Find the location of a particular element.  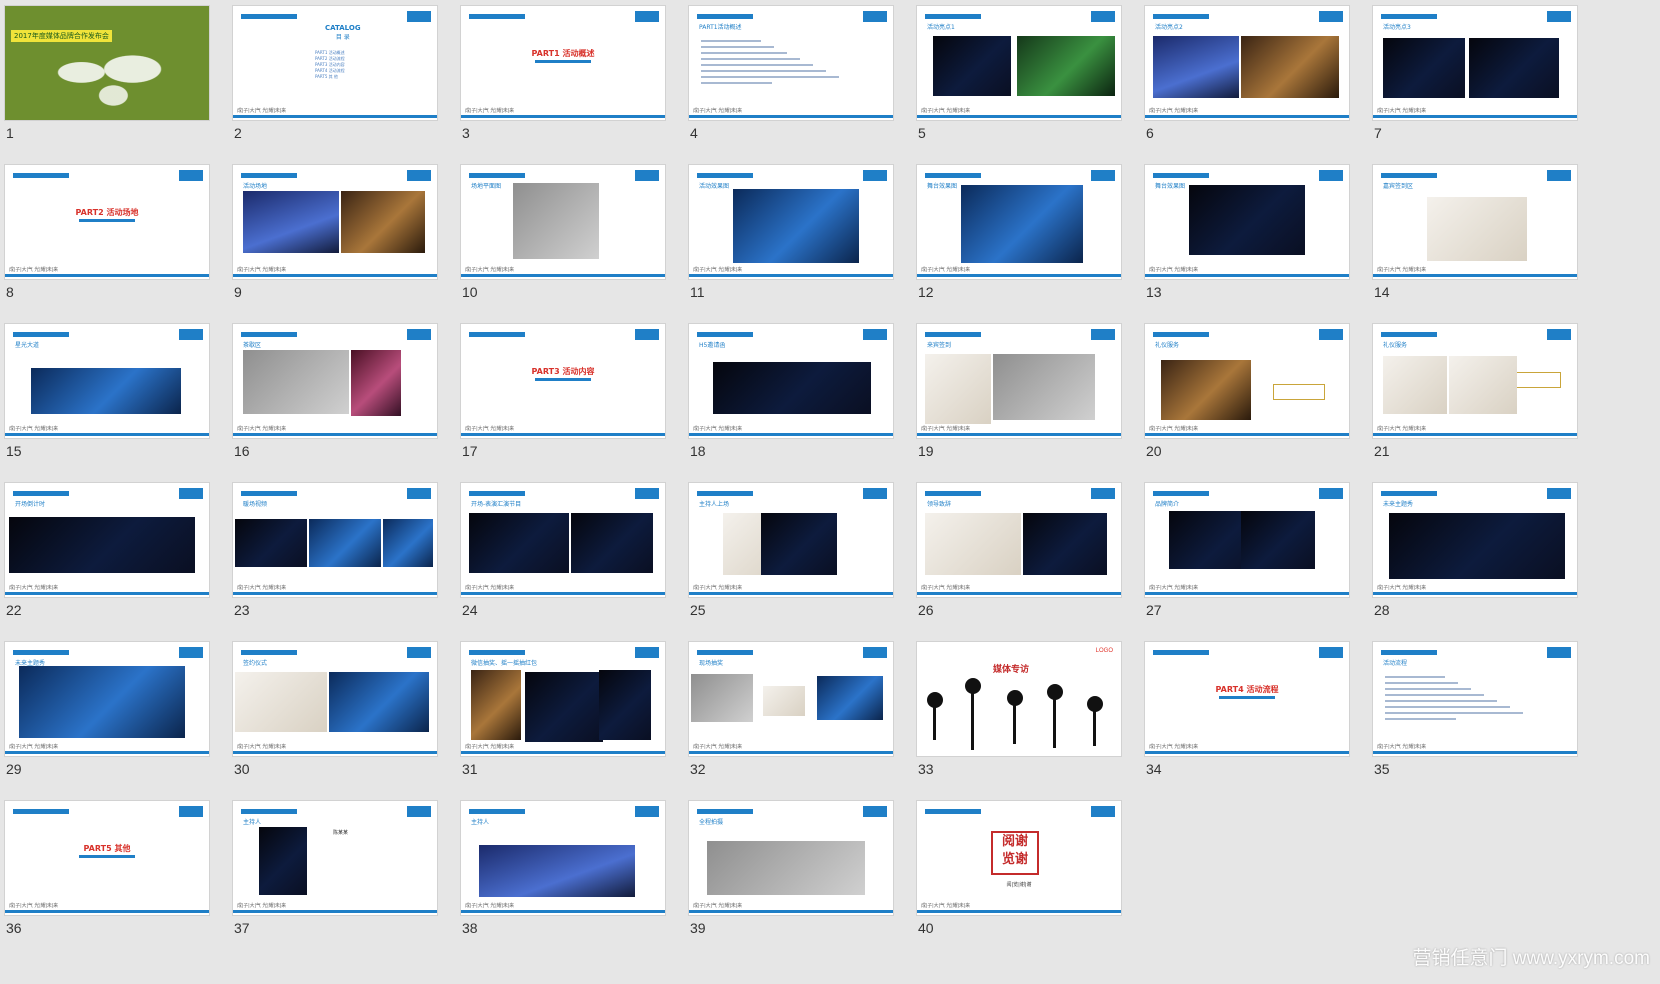

slide-thumbnail: 阅谢 览谢 阅|览|谢|谢 成|子|大|气 光|耀|未|来 is located at coordinates (1019, 858).